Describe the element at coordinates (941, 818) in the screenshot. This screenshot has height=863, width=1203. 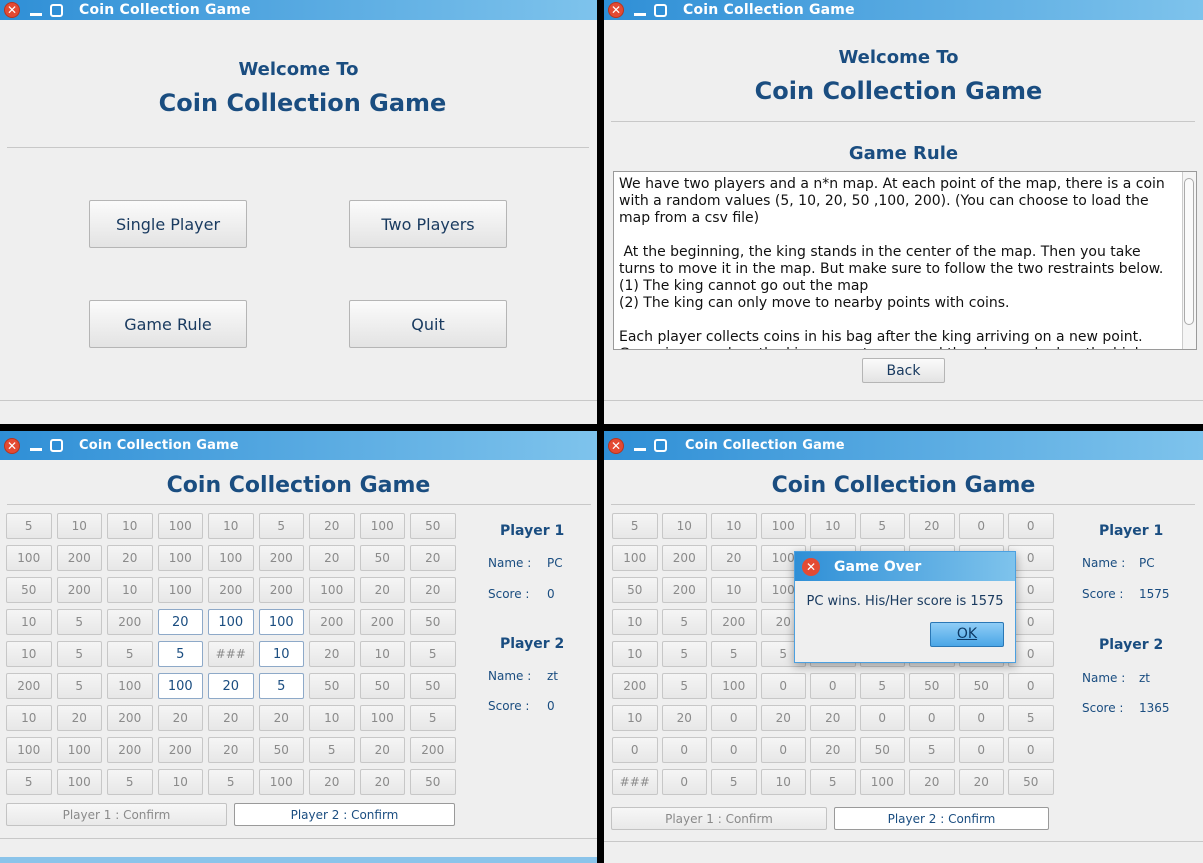
I see `player2-confirm-button: Player 2 : Confirm` at that location.